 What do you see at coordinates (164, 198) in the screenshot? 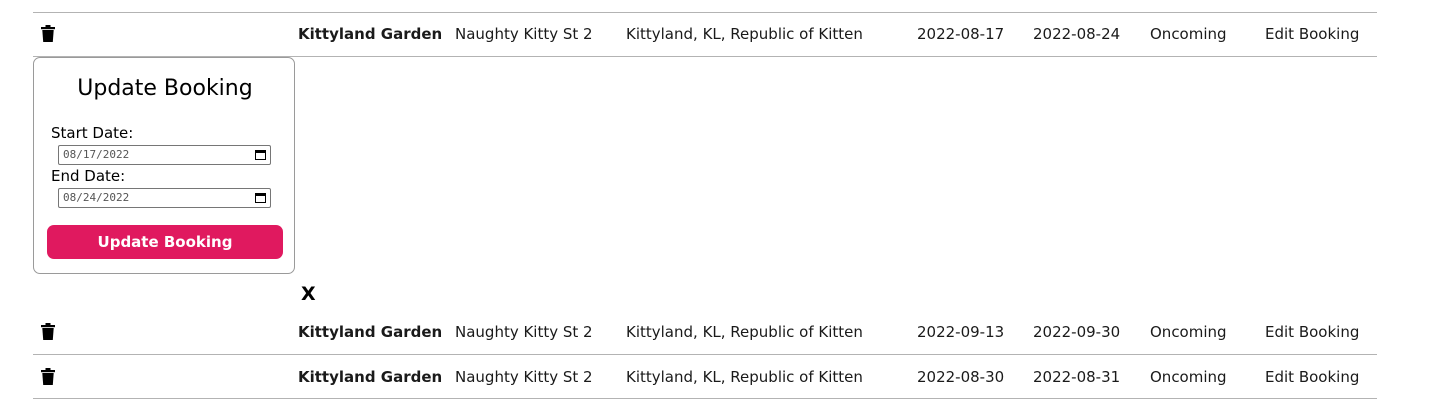
I see `end-date-input: 08/24/2022` at bounding box center [164, 198].